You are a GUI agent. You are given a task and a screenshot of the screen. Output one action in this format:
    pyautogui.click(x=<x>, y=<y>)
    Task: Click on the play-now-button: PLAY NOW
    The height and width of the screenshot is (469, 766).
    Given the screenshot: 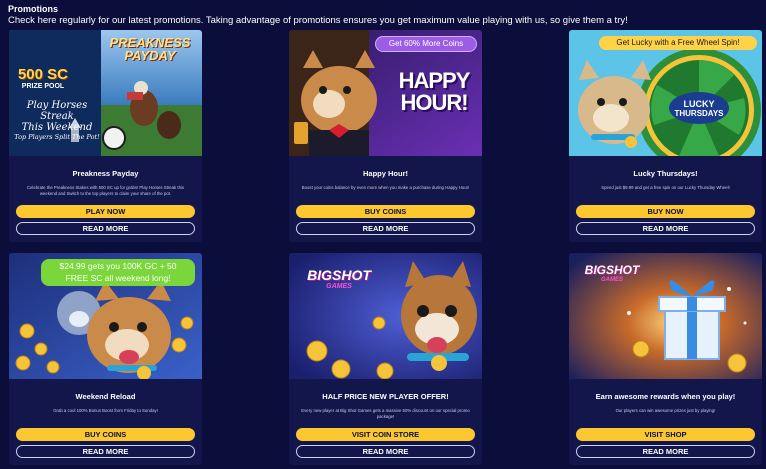 What is the action you would take?
    pyautogui.click(x=105, y=211)
    